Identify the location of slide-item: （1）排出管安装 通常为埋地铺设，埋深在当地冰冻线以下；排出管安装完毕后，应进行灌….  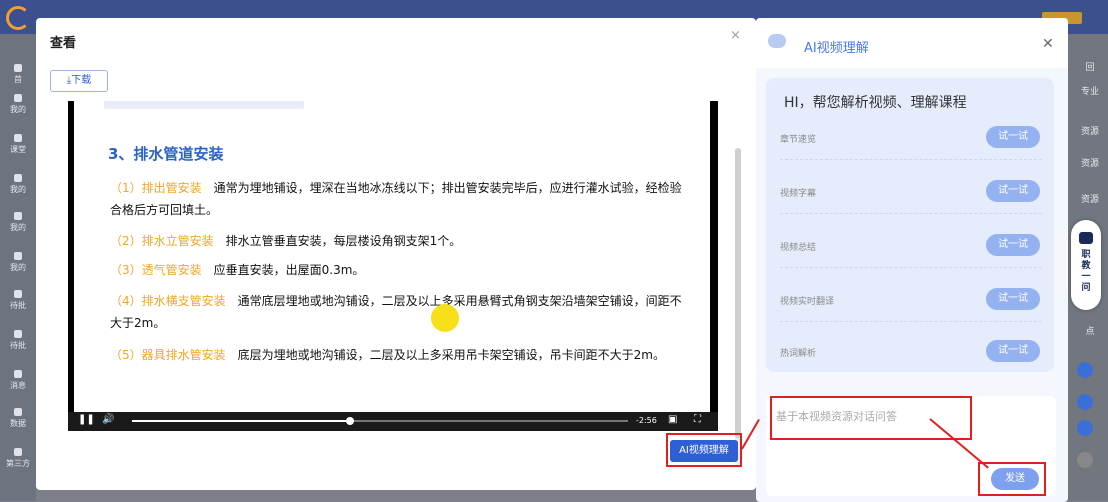
(396, 199).